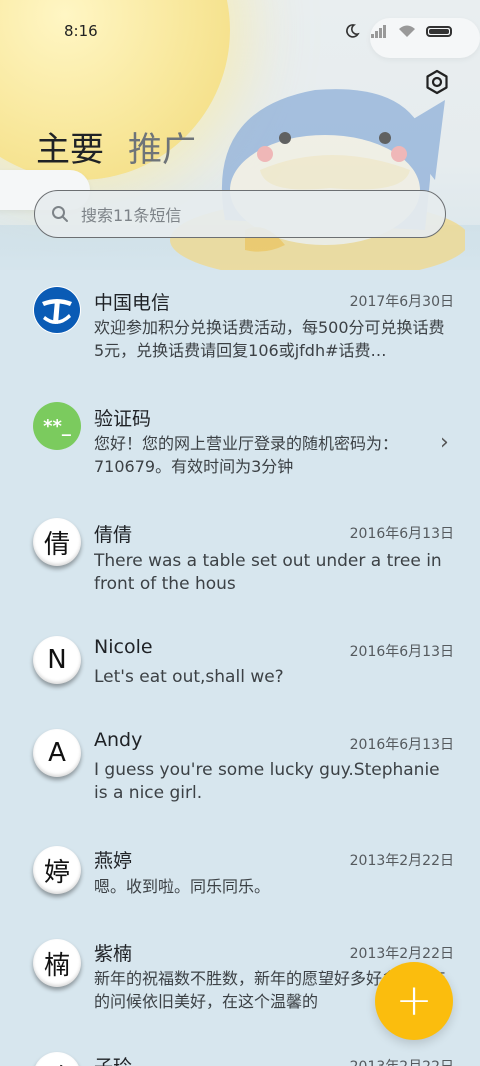  What do you see at coordinates (113, 861) in the screenshot?
I see `thread-name: 燕婷` at bounding box center [113, 861].